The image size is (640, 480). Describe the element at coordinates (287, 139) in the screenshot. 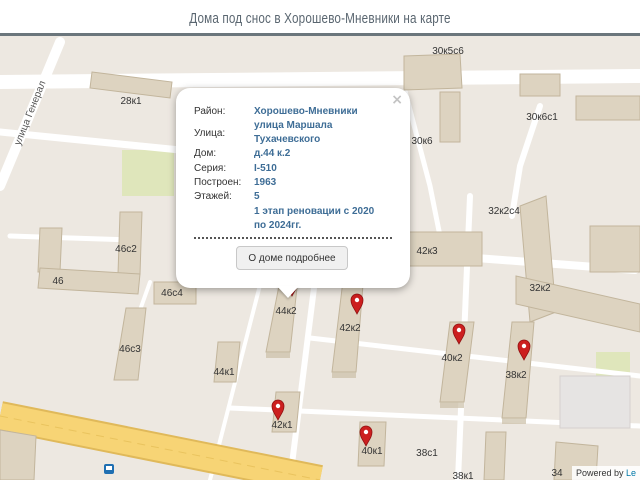

I see `street-value-line2: Тухачевского` at that location.